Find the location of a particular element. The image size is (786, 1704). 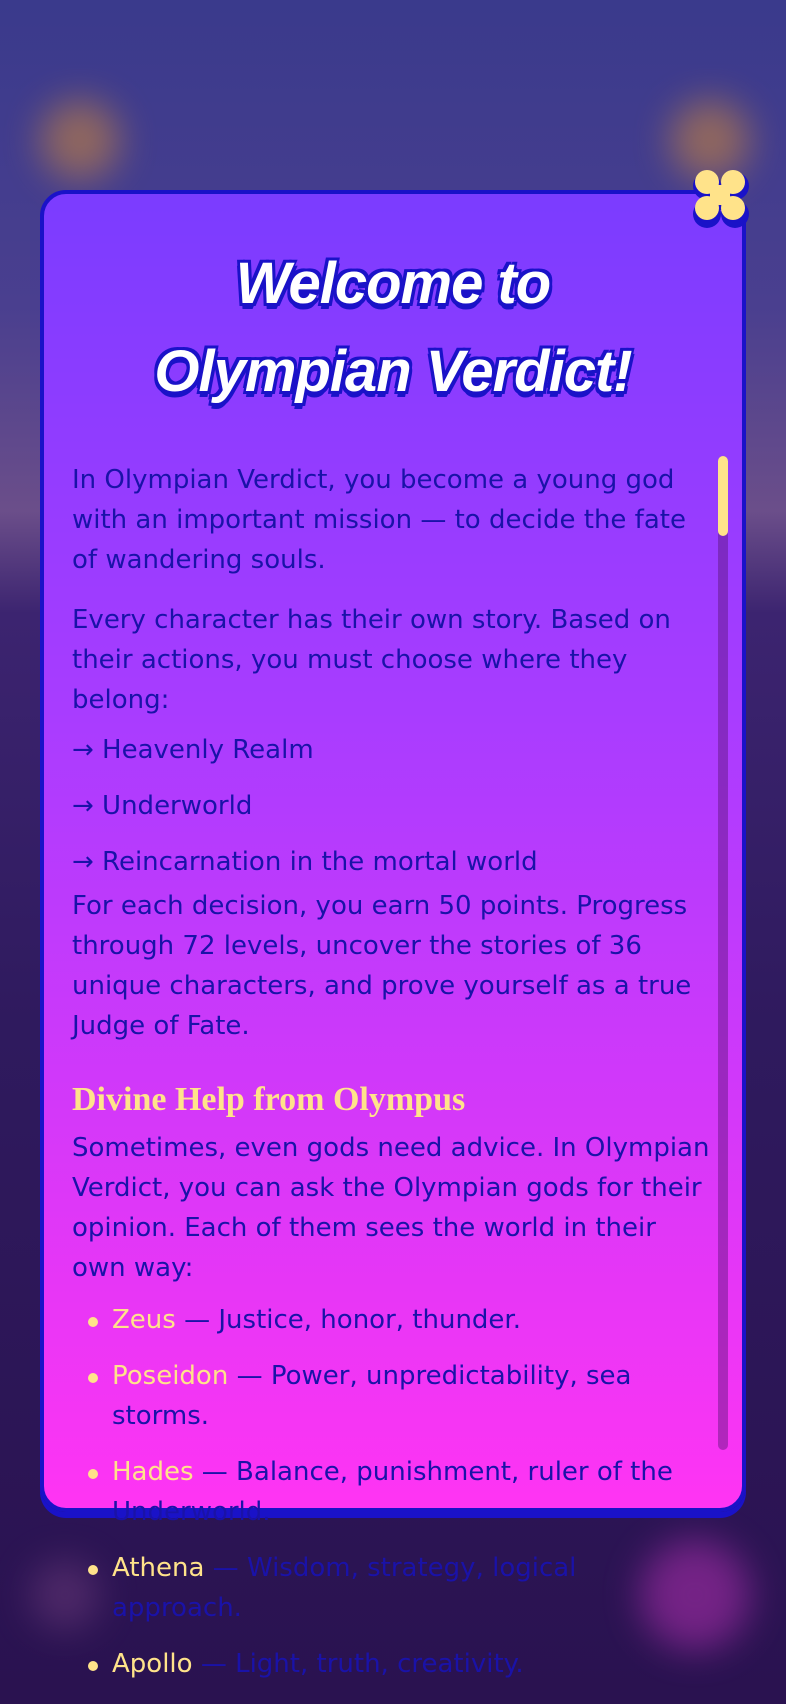

god-name: Athena is located at coordinates (158, 1568).